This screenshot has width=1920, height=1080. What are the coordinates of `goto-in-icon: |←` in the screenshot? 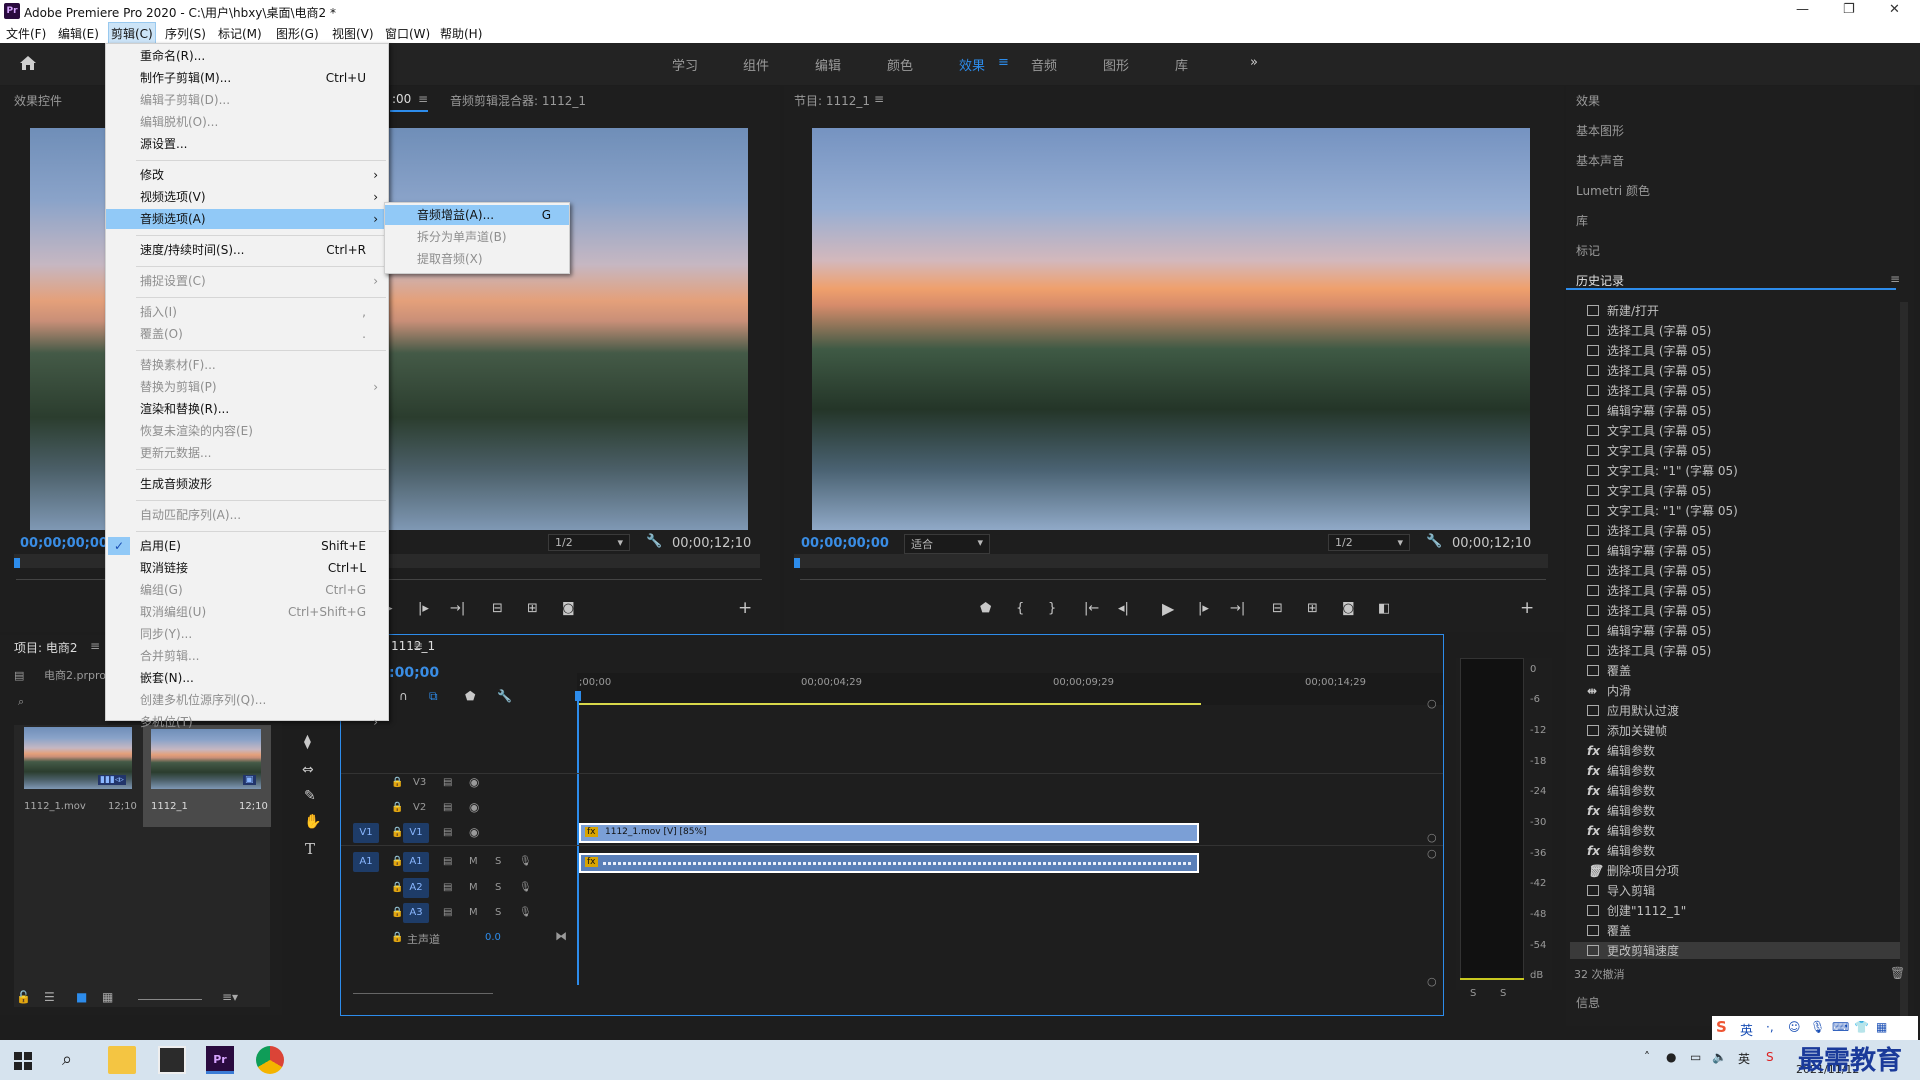 It's located at (1091, 608).